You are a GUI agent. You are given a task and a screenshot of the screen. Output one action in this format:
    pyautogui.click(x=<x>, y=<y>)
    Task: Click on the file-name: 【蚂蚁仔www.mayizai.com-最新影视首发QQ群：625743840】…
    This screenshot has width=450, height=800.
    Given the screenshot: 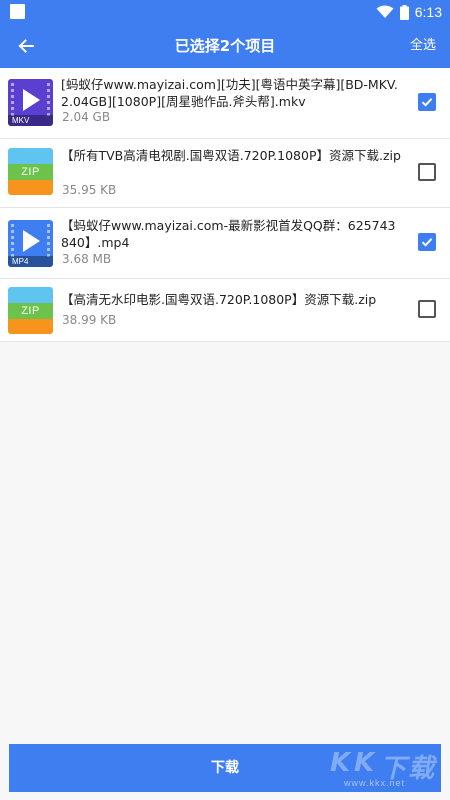 What is the action you would take?
    pyautogui.click(x=228, y=234)
    